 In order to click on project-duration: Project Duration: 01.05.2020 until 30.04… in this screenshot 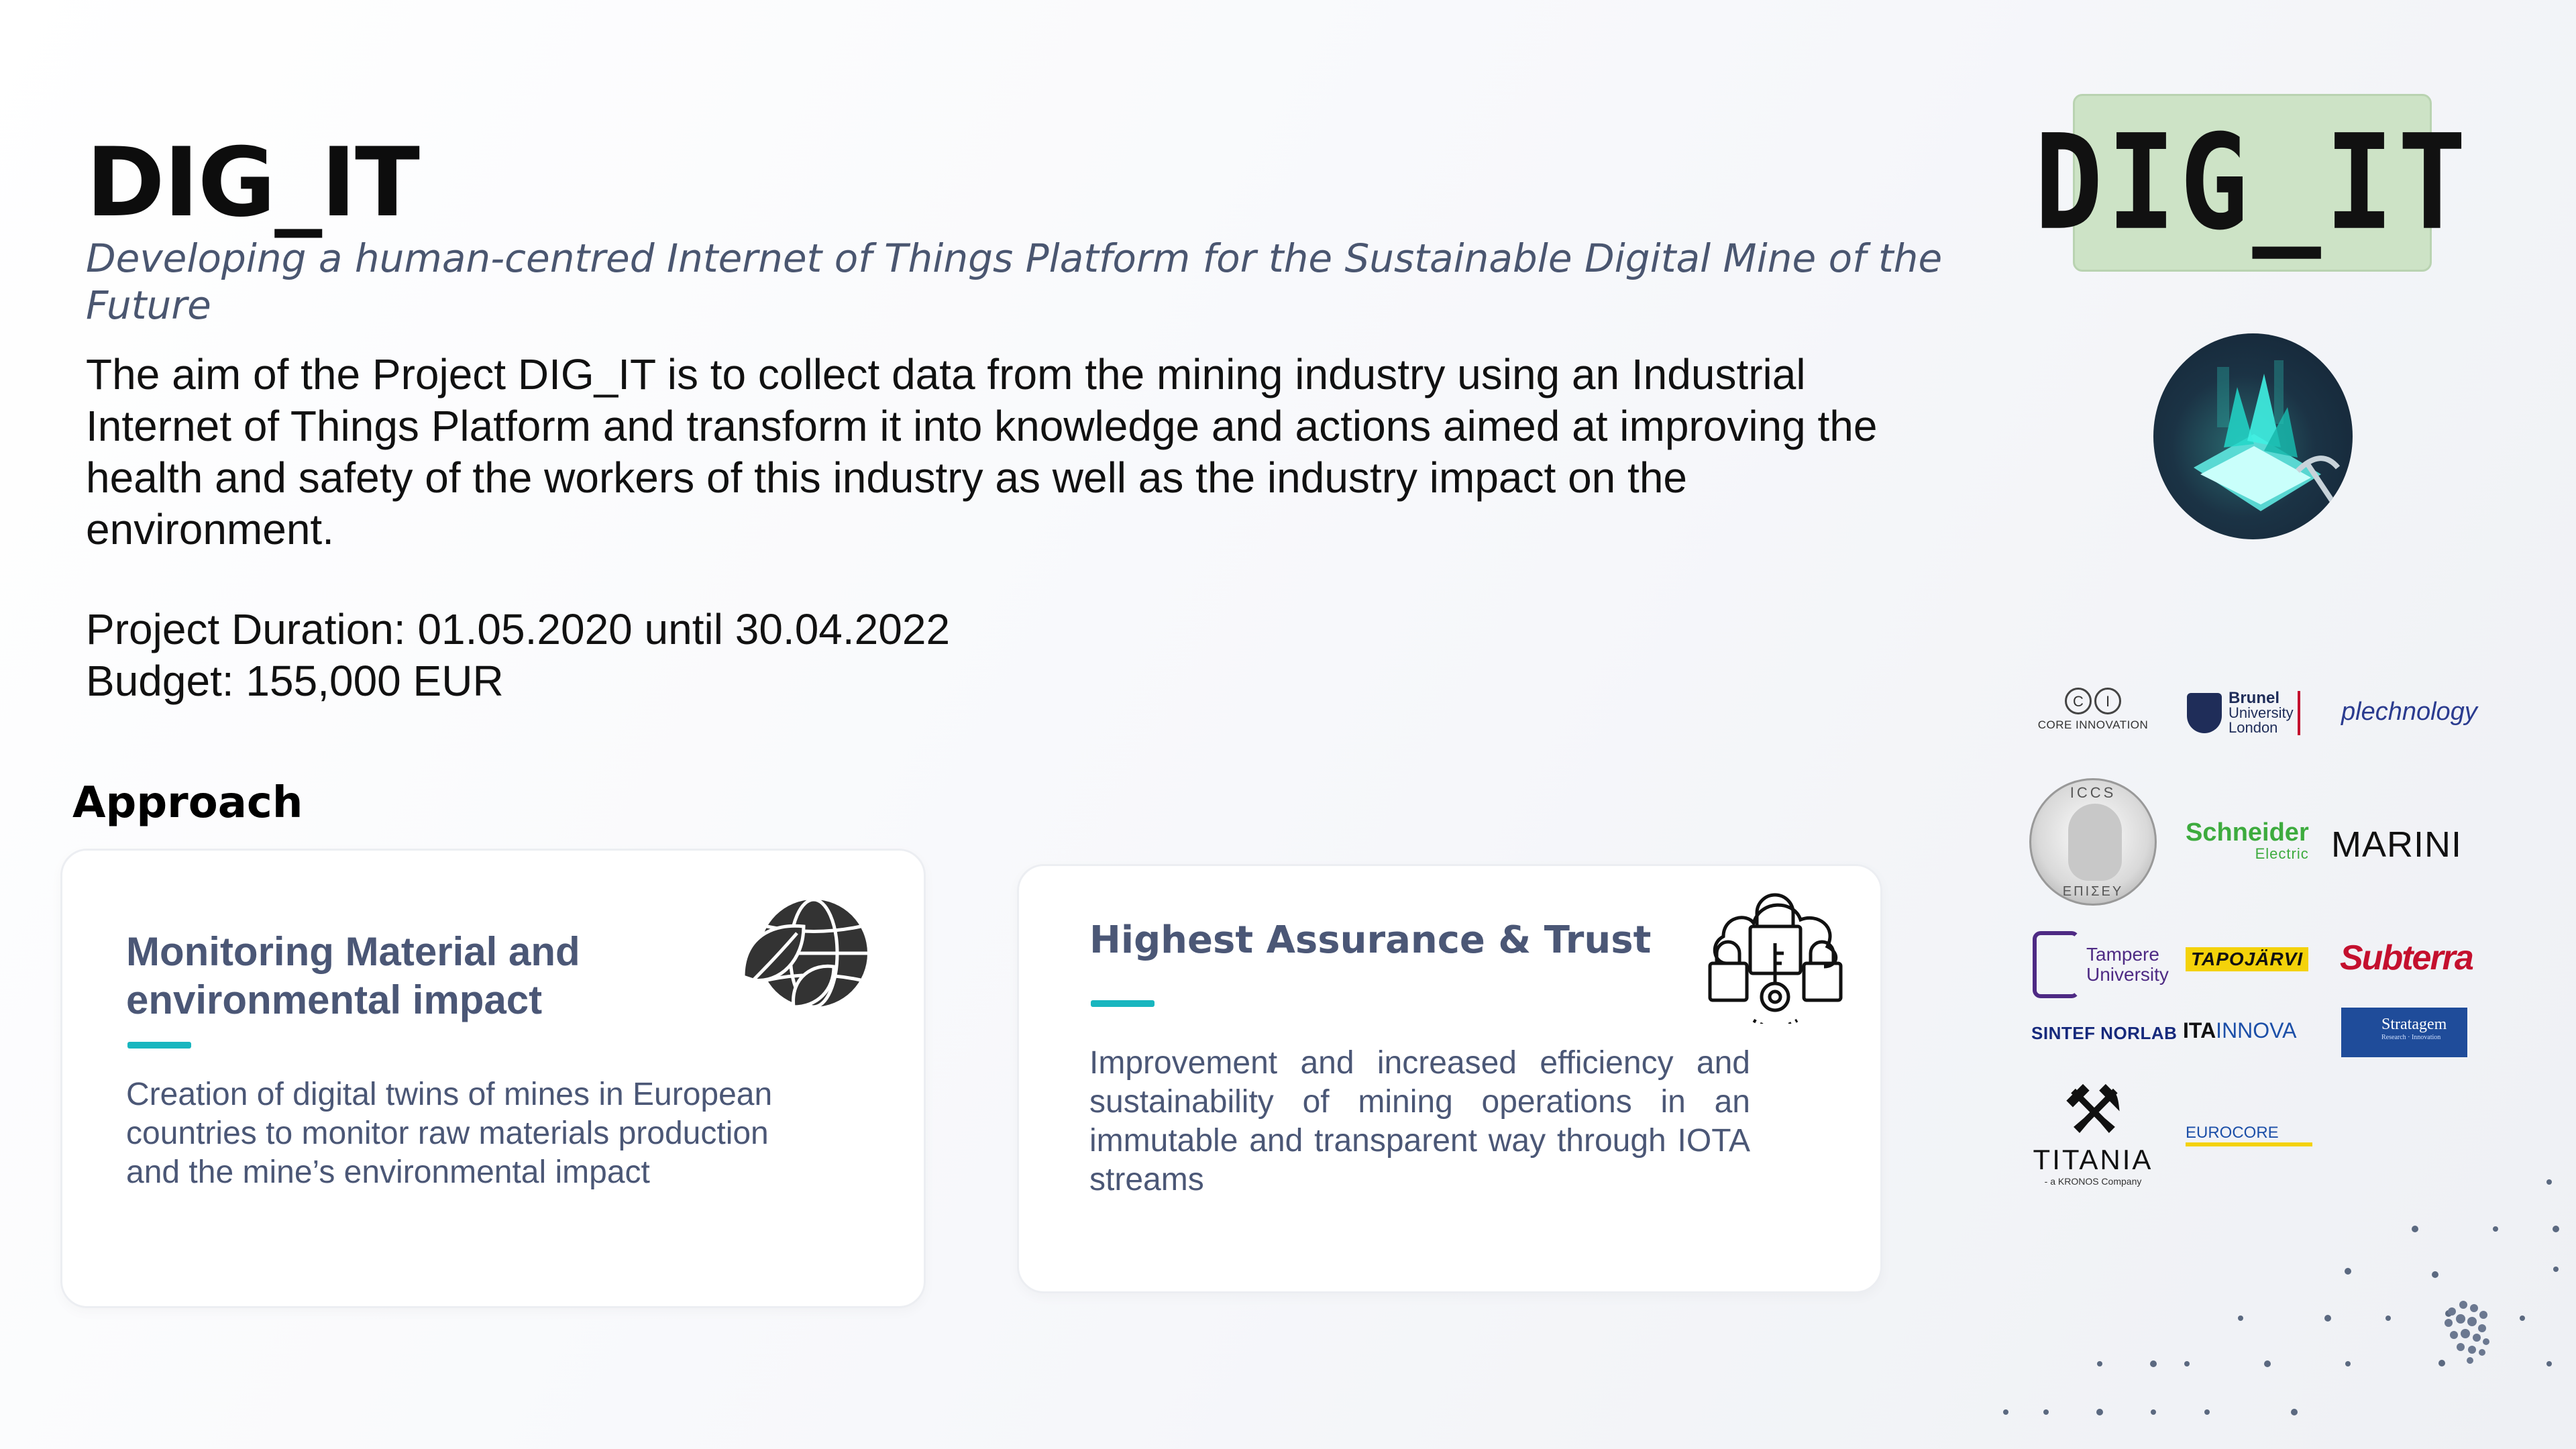, I will do `click(518, 629)`.